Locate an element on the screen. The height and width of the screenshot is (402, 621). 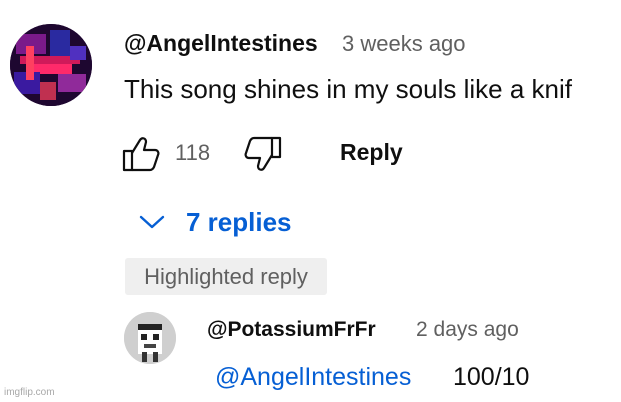
avatar is located at coordinates (51, 65).